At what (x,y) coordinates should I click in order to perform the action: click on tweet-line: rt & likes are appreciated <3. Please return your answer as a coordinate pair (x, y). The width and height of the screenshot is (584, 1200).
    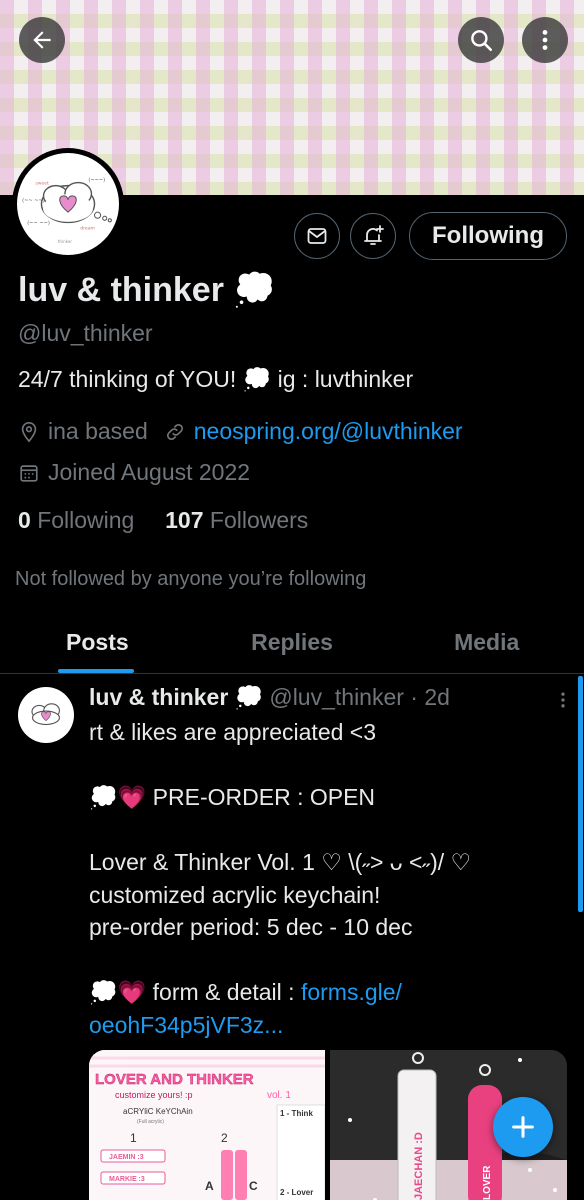
    Looking at the image, I should click on (233, 732).